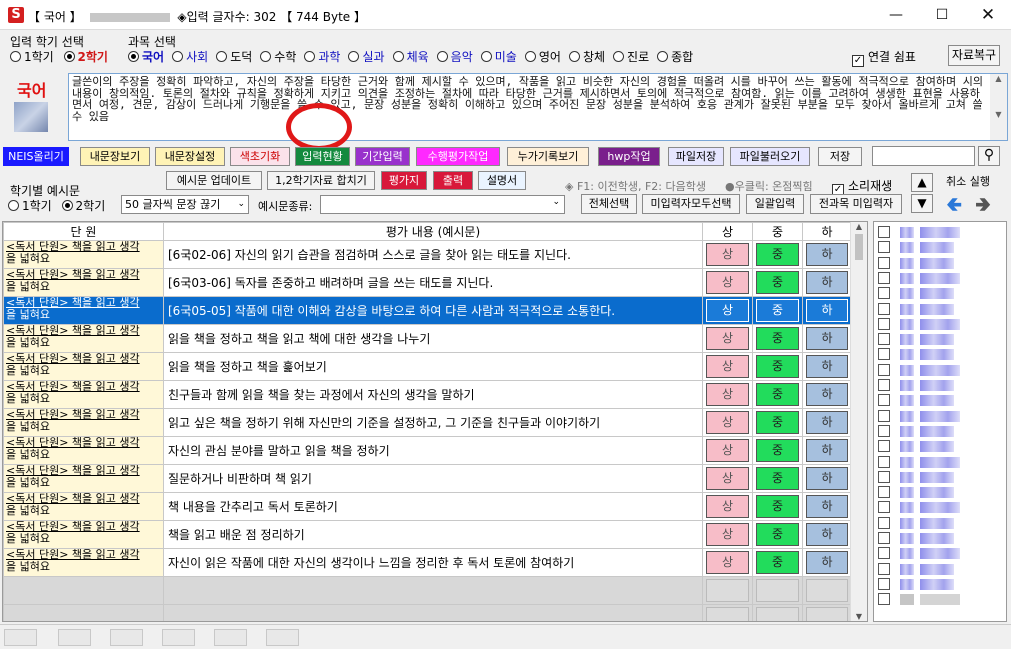  Describe the element at coordinates (366, 56) in the screenshot. I see `subject-radio-5: 실과` at that location.